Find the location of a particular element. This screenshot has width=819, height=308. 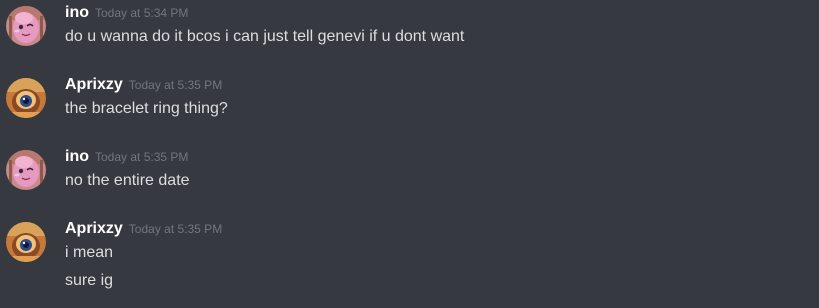

message-header: ino Today at 5:35 PM is located at coordinates (126, 158).